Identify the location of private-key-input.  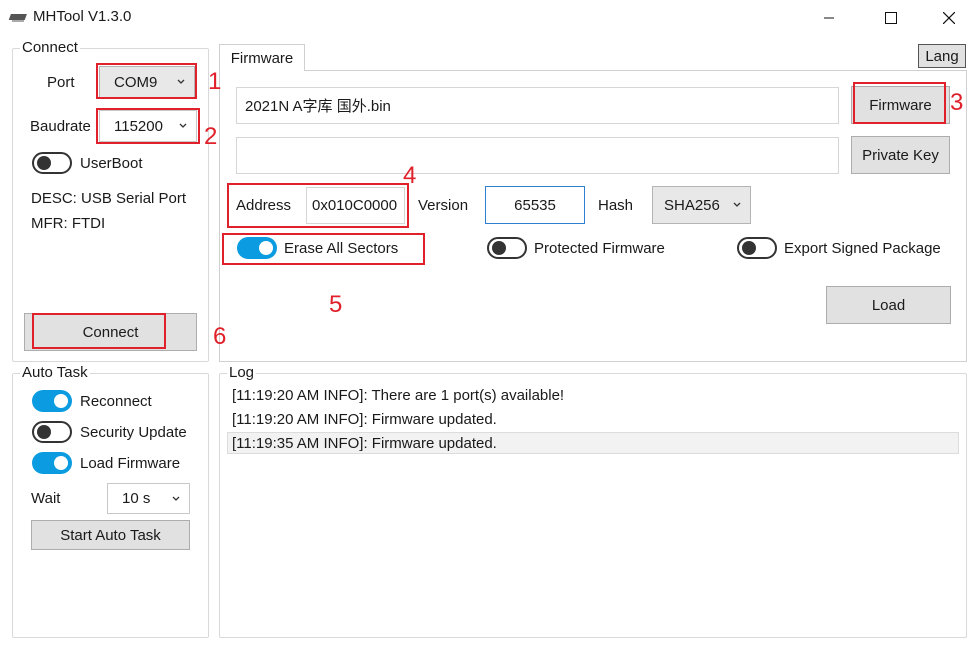
(537, 155).